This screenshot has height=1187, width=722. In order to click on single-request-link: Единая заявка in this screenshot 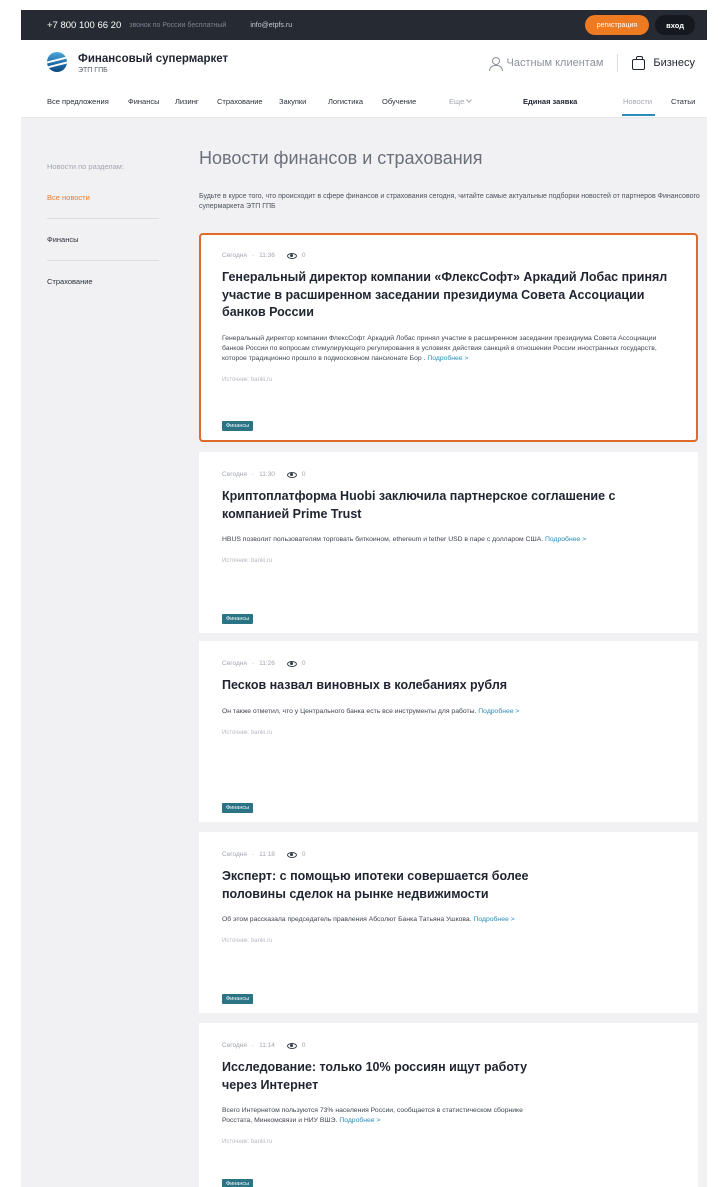, I will do `click(550, 101)`.